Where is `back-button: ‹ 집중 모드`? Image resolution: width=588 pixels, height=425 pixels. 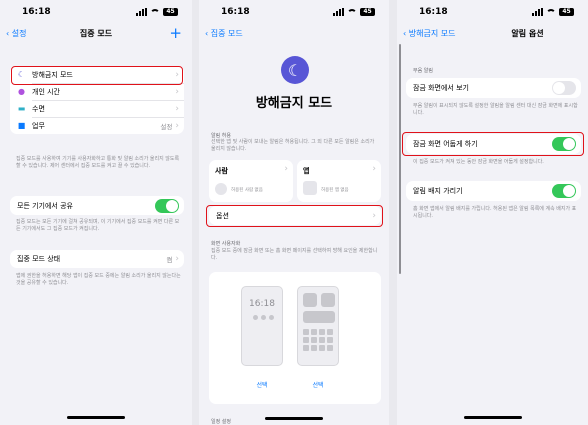
back-button: ‹ 집중 모드 is located at coordinates (224, 33).